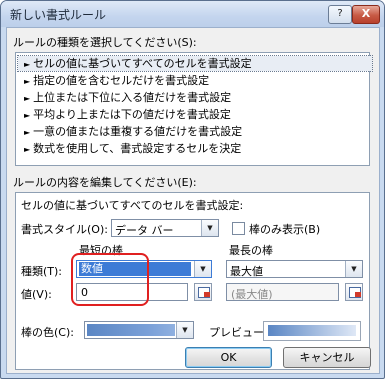  Describe the element at coordinates (192, 14) in the screenshot. I see `title-bar: 新しい書式ルール ? X` at that location.